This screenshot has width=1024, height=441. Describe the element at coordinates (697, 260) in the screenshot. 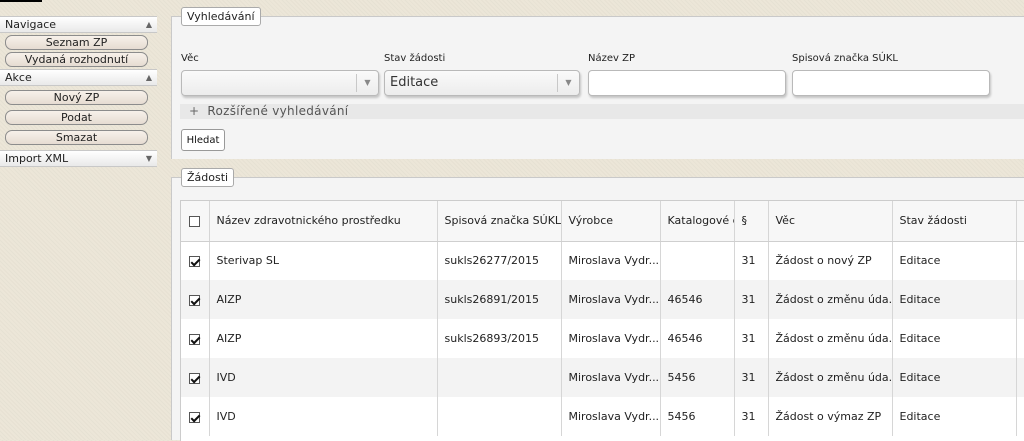

I see `katalog-cell` at that location.